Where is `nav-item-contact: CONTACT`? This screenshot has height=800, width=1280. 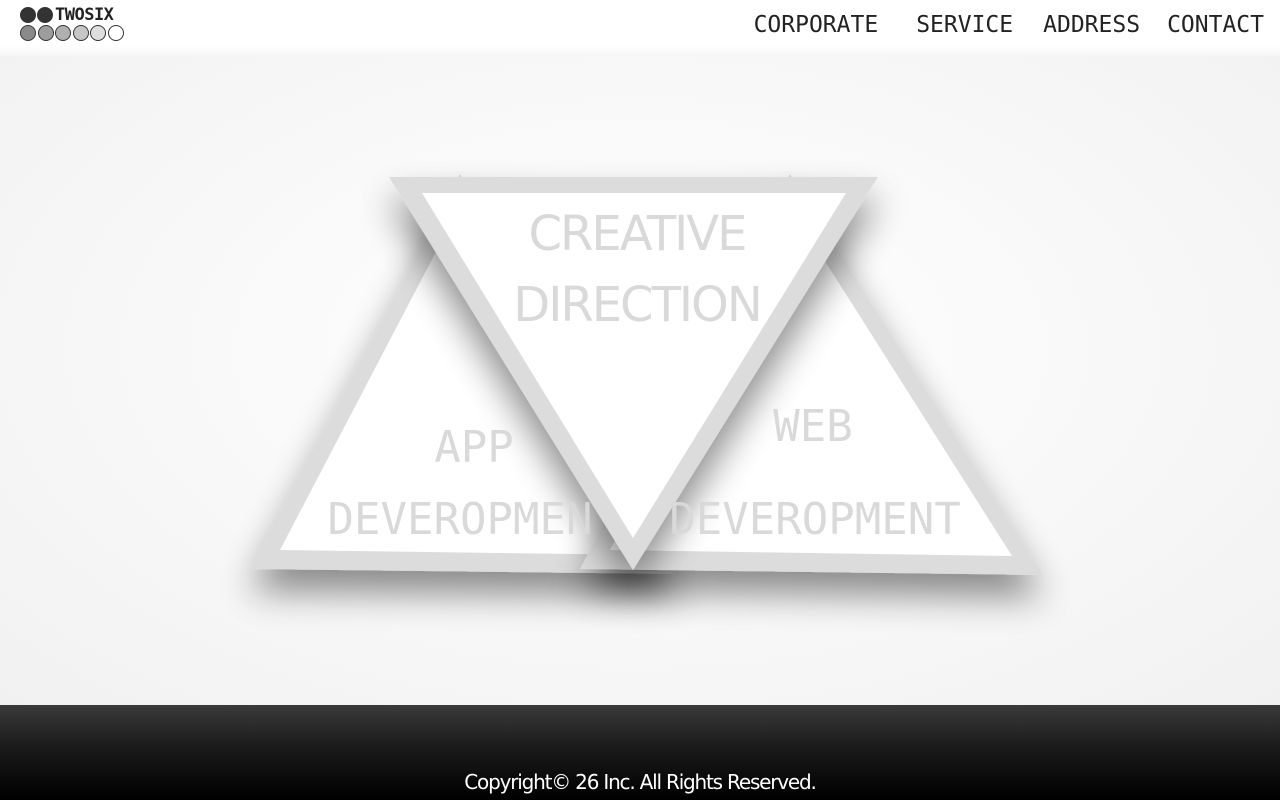 nav-item-contact: CONTACT is located at coordinates (1215, 25).